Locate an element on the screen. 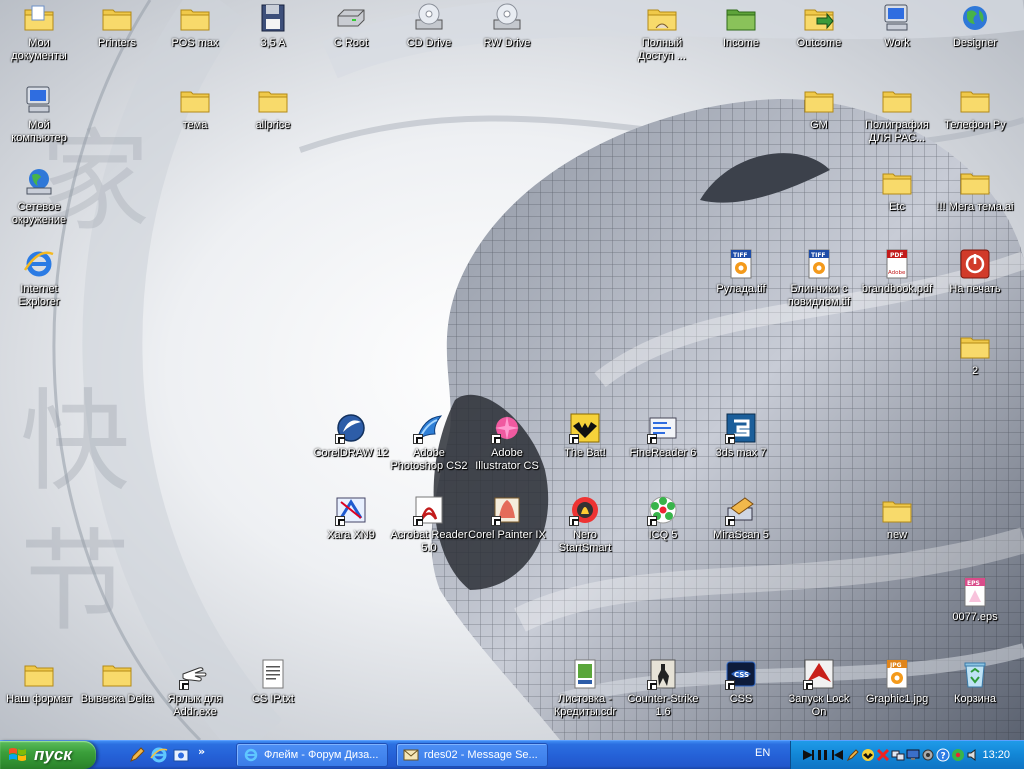  desktop-icon-brandbook: PDF Adobe brandbook.pdf is located at coordinates (897, 272).